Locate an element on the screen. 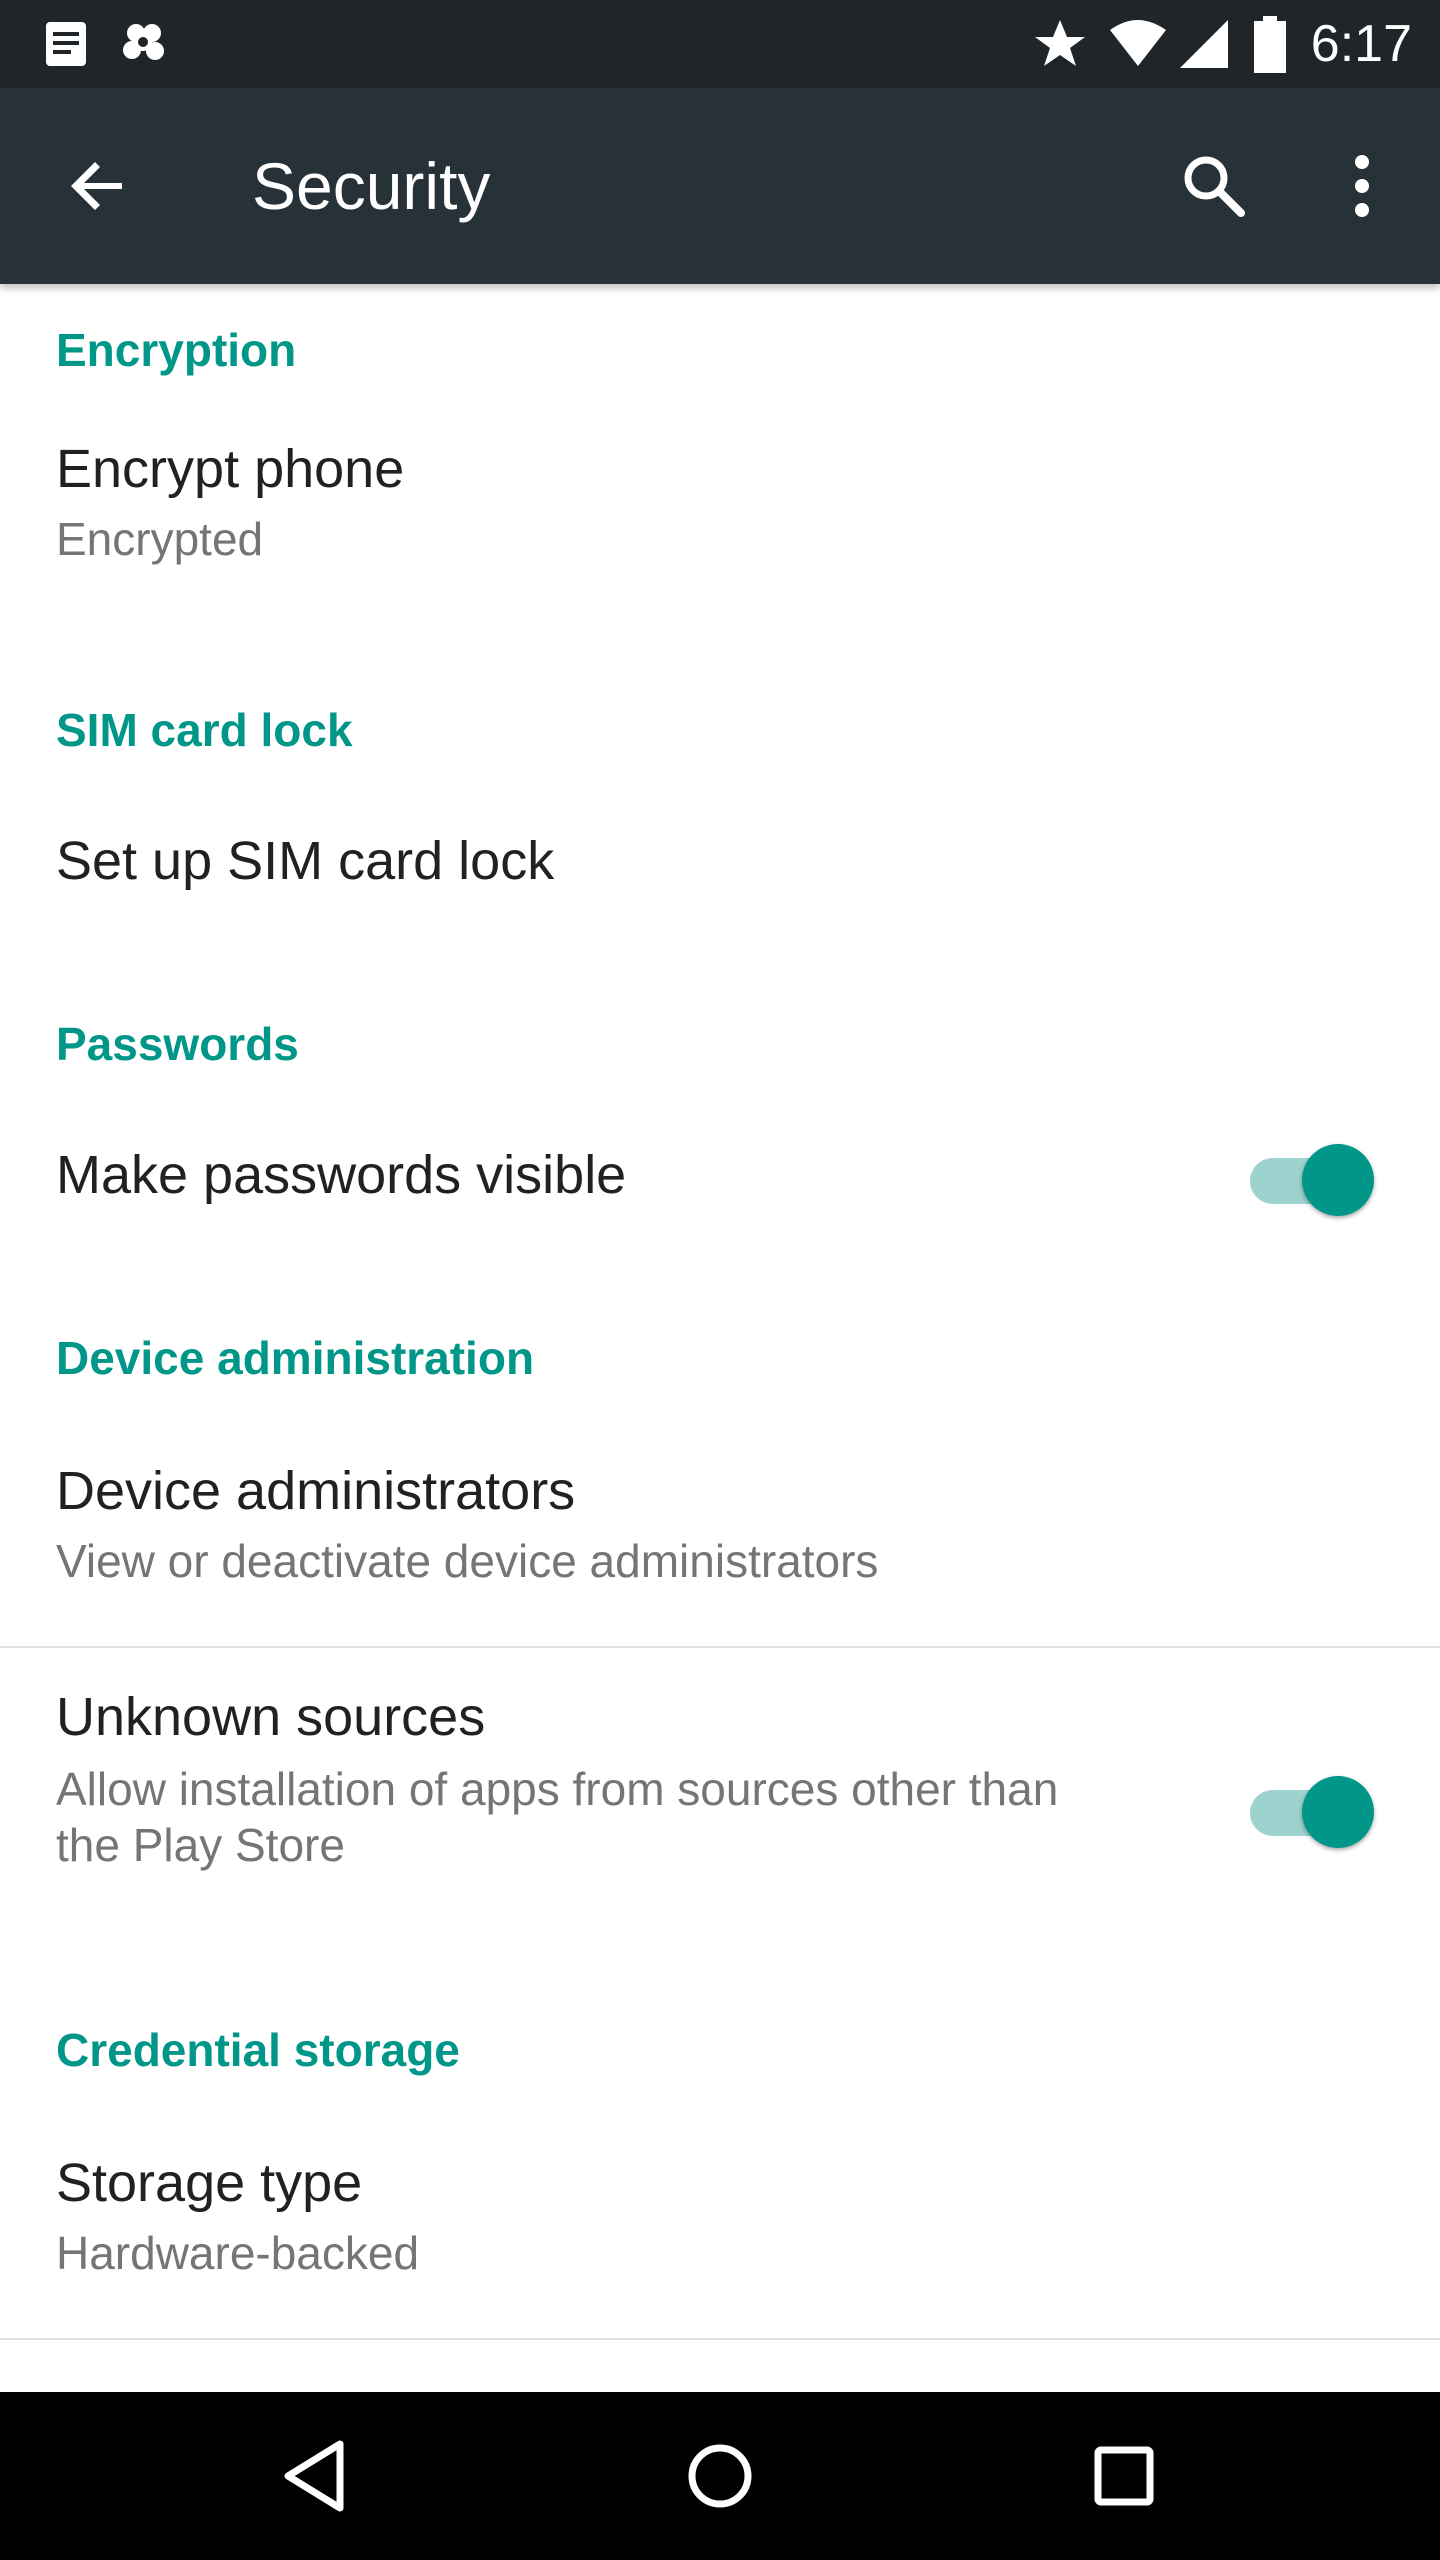  back-button is located at coordinates (98, 186).